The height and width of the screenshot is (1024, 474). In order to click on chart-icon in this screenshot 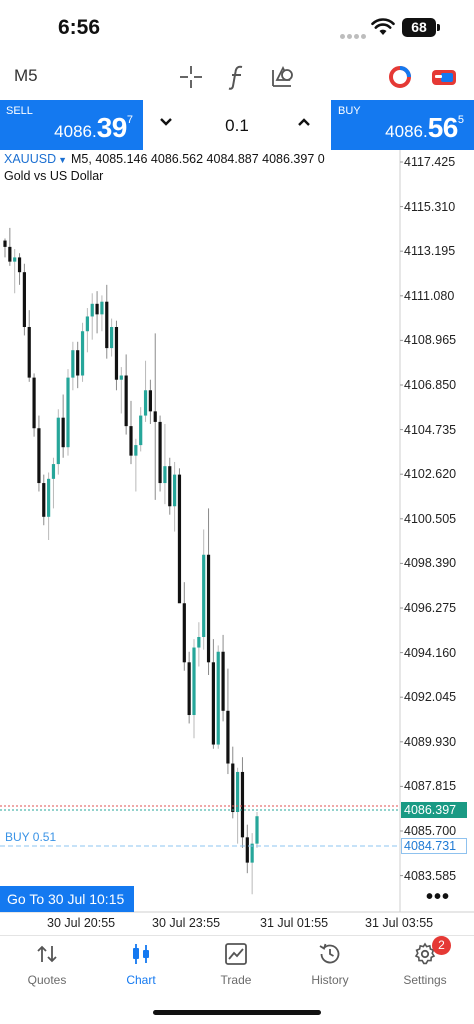, I will do `click(141, 954)`.